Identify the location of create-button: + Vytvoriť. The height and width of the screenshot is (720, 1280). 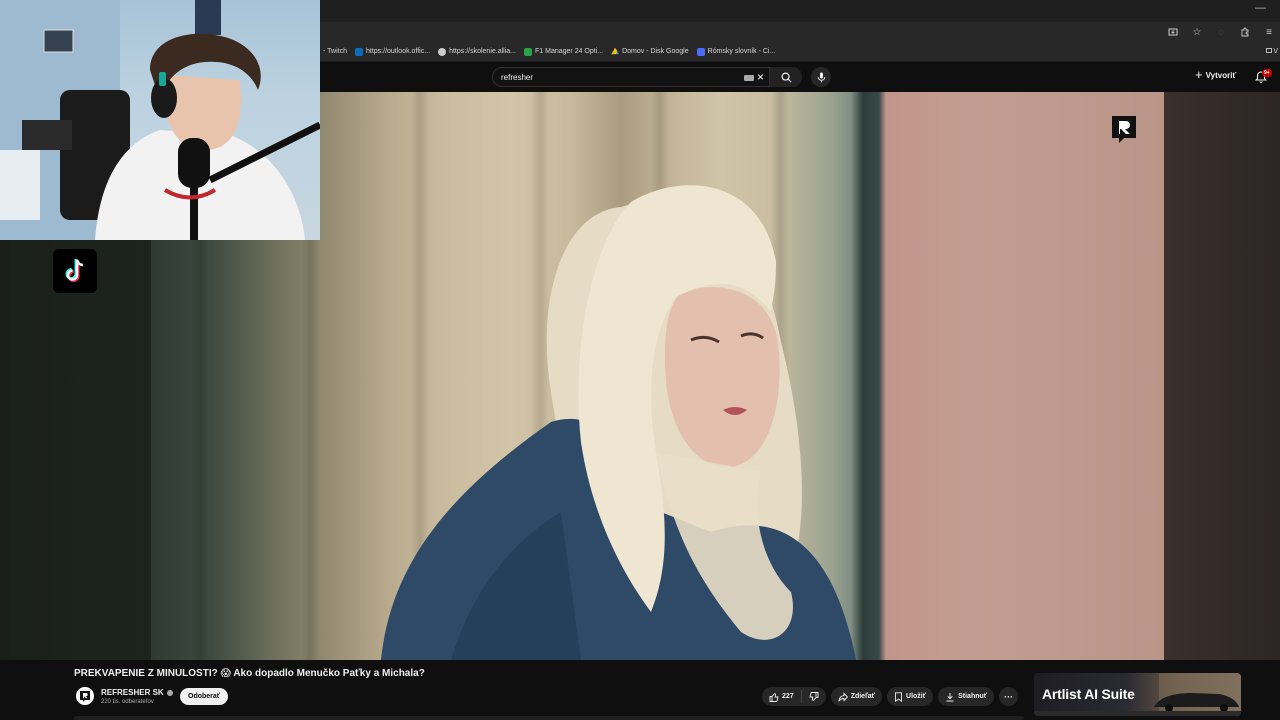
(1216, 74).